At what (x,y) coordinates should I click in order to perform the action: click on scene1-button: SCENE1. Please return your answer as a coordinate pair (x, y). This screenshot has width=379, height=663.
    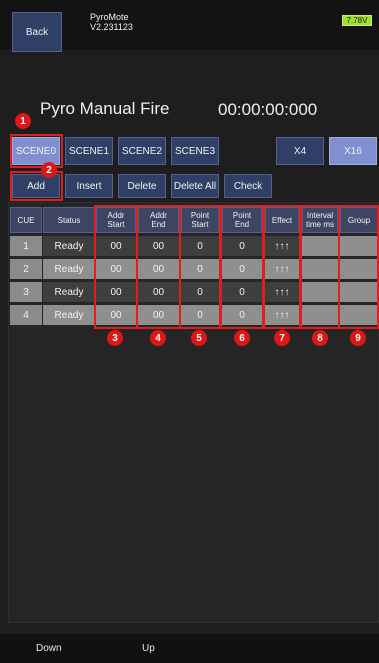
    Looking at the image, I should click on (89, 151).